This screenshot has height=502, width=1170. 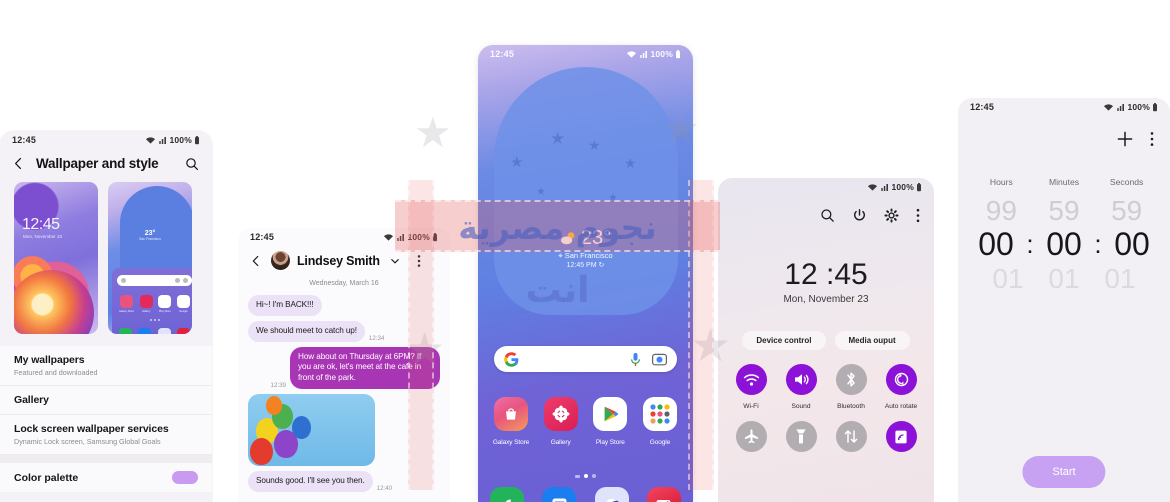 What do you see at coordinates (859, 218) in the screenshot?
I see `power-icon` at bounding box center [859, 218].